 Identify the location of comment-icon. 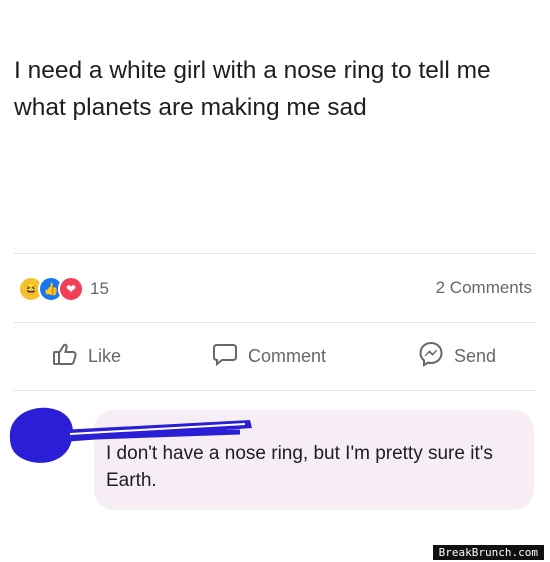
(230, 356).